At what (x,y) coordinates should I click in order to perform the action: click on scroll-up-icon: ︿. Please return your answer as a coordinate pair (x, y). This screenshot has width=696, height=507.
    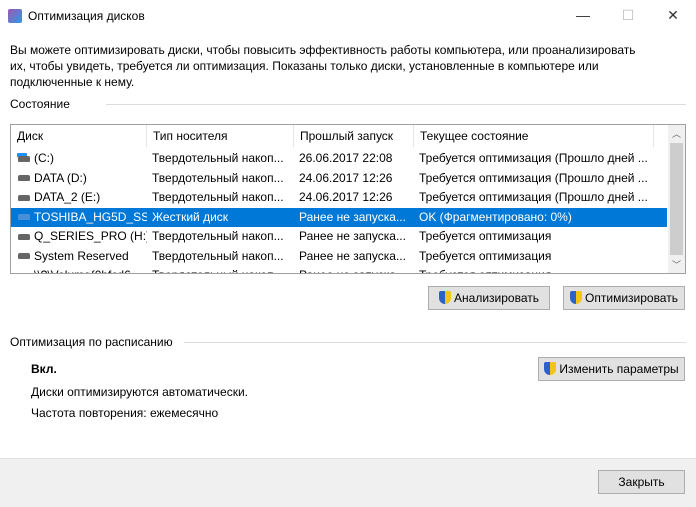
    Looking at the image, I should click on (676, 133).